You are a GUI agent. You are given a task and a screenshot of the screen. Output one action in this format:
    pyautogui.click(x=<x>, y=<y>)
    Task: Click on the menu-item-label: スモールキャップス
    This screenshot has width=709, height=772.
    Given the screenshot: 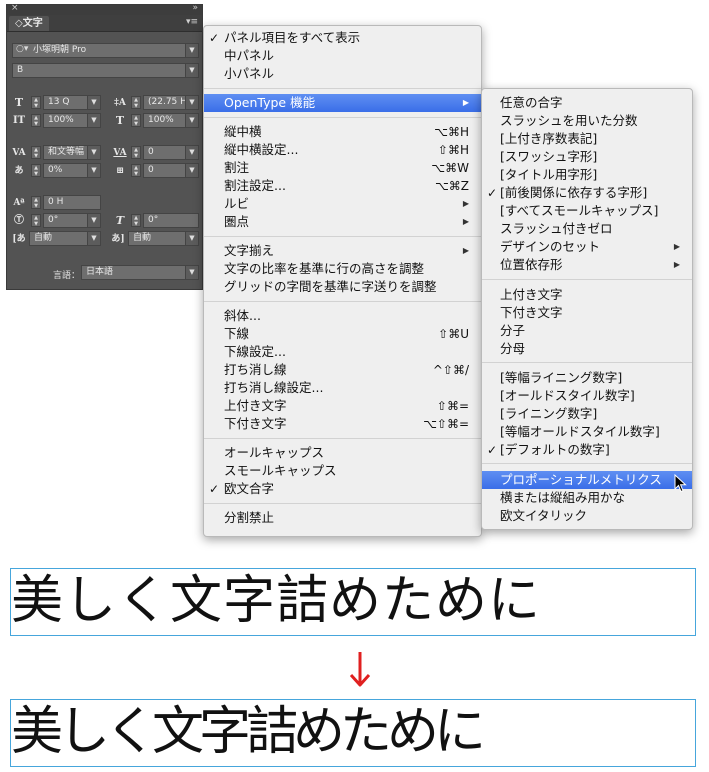 What is the action you would take?
    pyautogui.click(x=280, y=470)
    